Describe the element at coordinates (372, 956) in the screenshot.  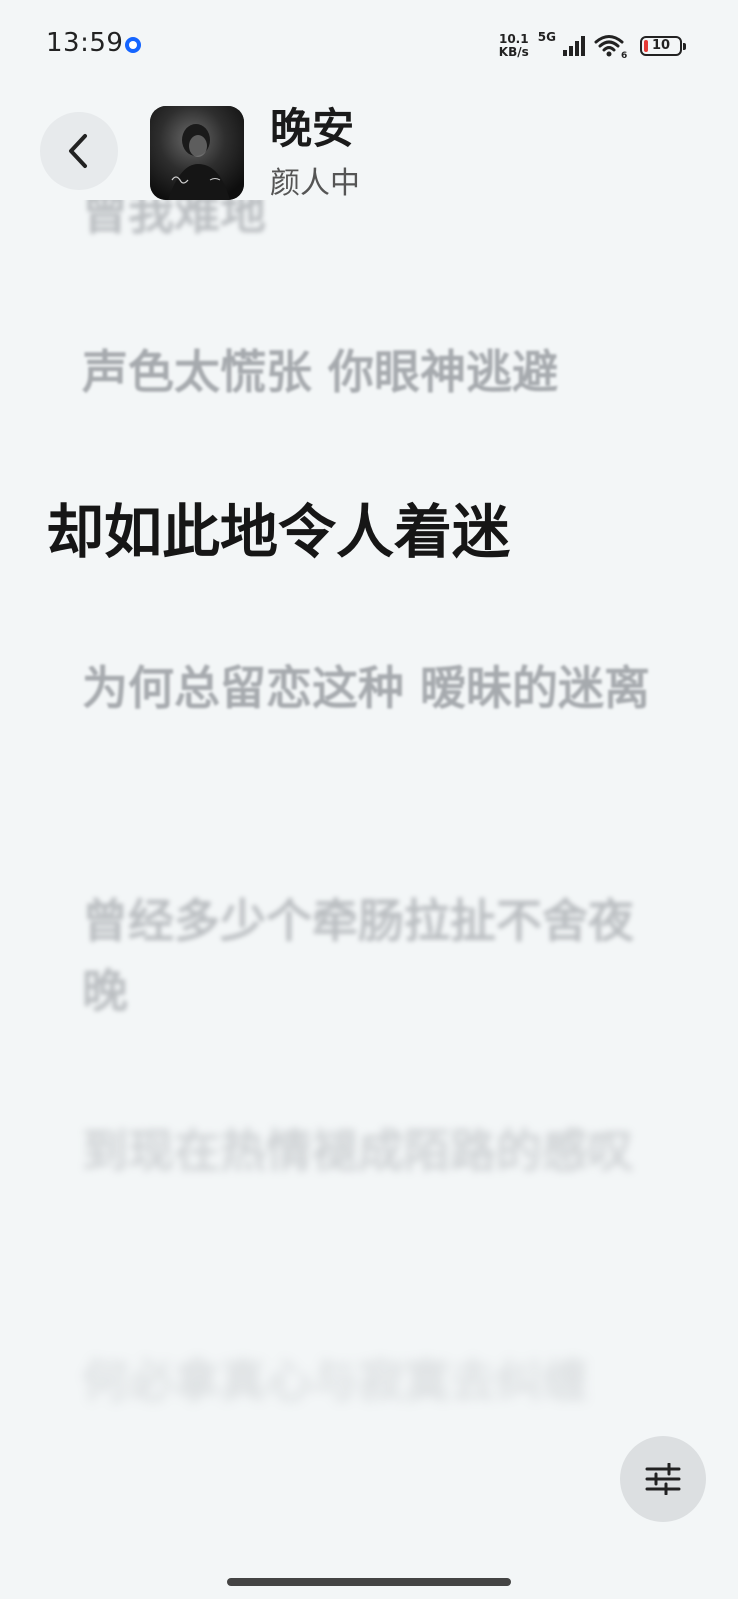
I see `lyric-line: 曾经多少个牵肠拉扯不舍夜晚` at that location.